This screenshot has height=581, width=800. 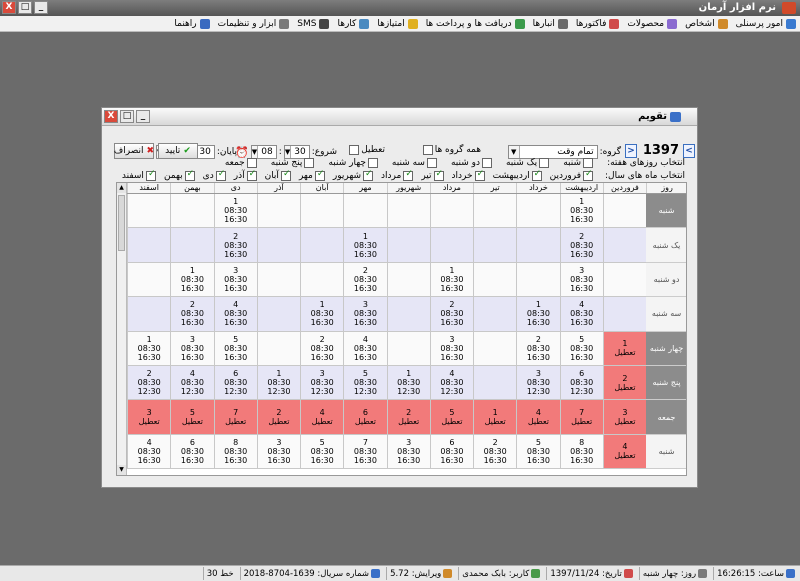 I want to click on calendar-cell: 4 08:30 12:30, so click(x=192, y=383).